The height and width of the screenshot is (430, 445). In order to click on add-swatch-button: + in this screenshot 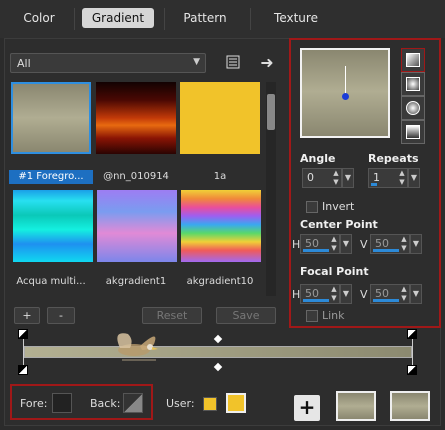, I will do `click(307, 408)`.